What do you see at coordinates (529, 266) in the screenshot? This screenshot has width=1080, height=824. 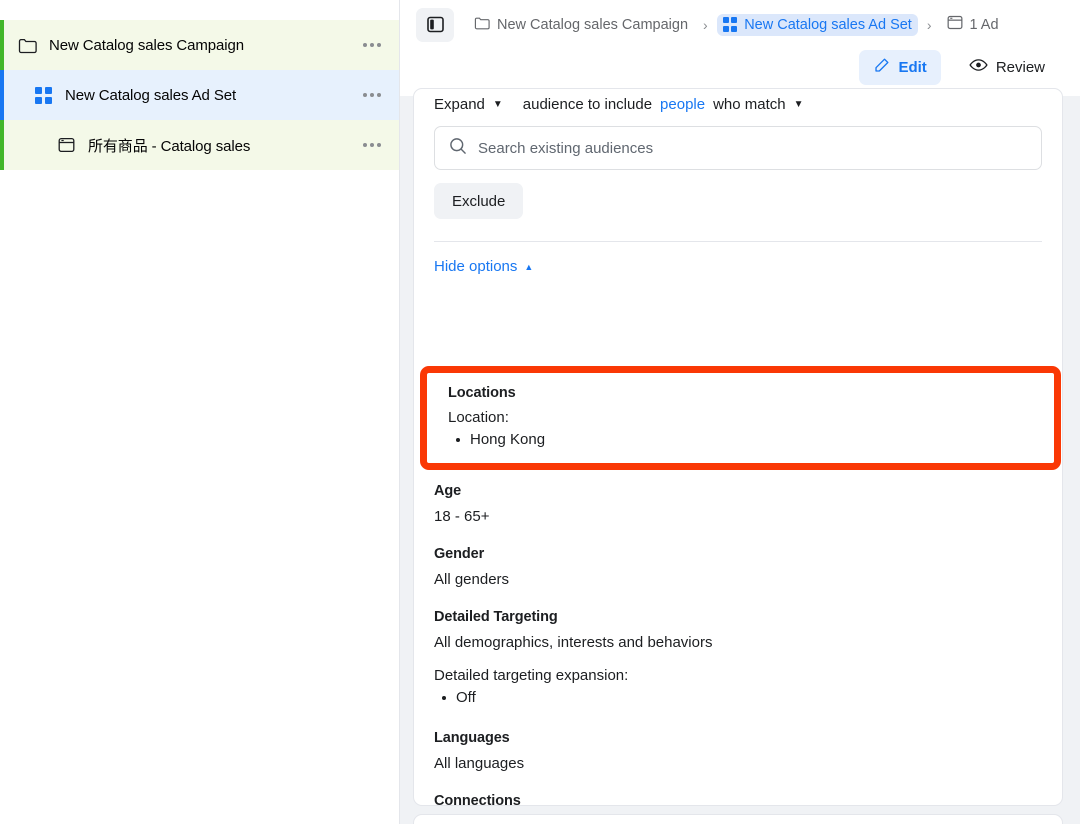 I see `chevron-up-icon: ▲` at bounding box center [529, 266].